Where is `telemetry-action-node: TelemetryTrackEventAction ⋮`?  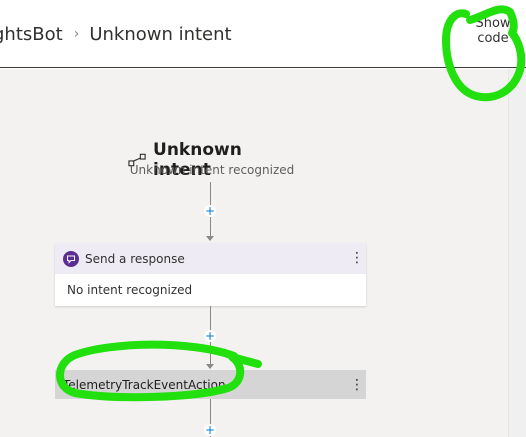 telemetry-action-node: TelemetryTrackEventAction ⋮ is located at coordinates (210, 384).